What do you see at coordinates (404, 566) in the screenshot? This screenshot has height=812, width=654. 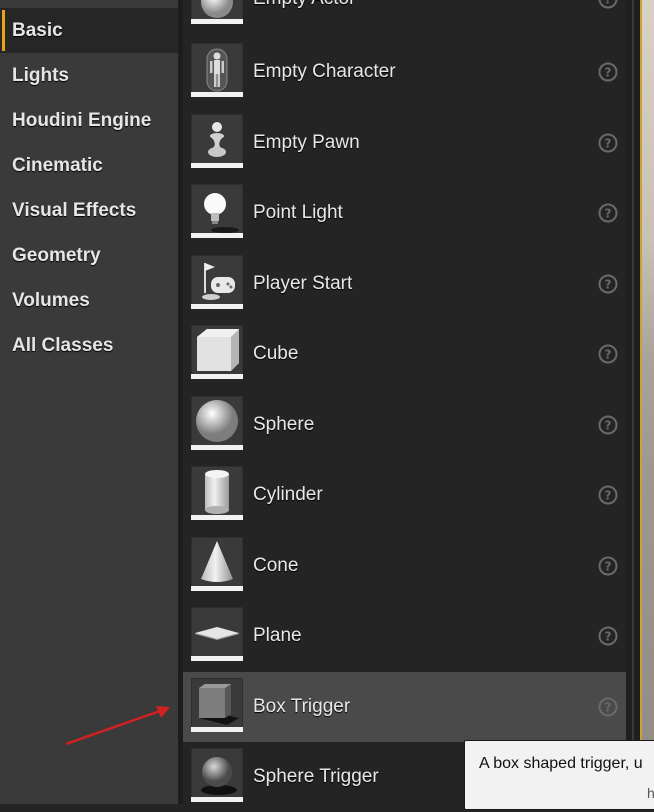 I see `list-item-cone: Cone ?` at bounding box center [404, 566].